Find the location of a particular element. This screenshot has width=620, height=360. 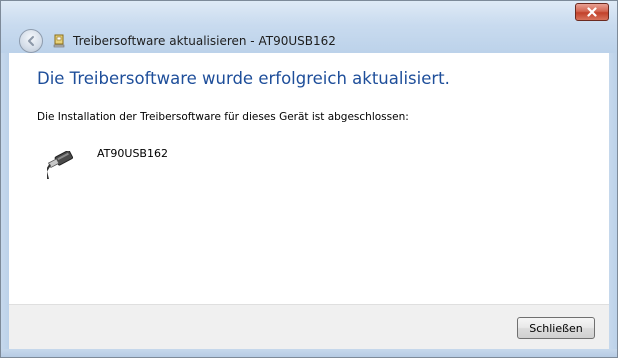

usb-plug-icon is located at coordinates (60, 165).